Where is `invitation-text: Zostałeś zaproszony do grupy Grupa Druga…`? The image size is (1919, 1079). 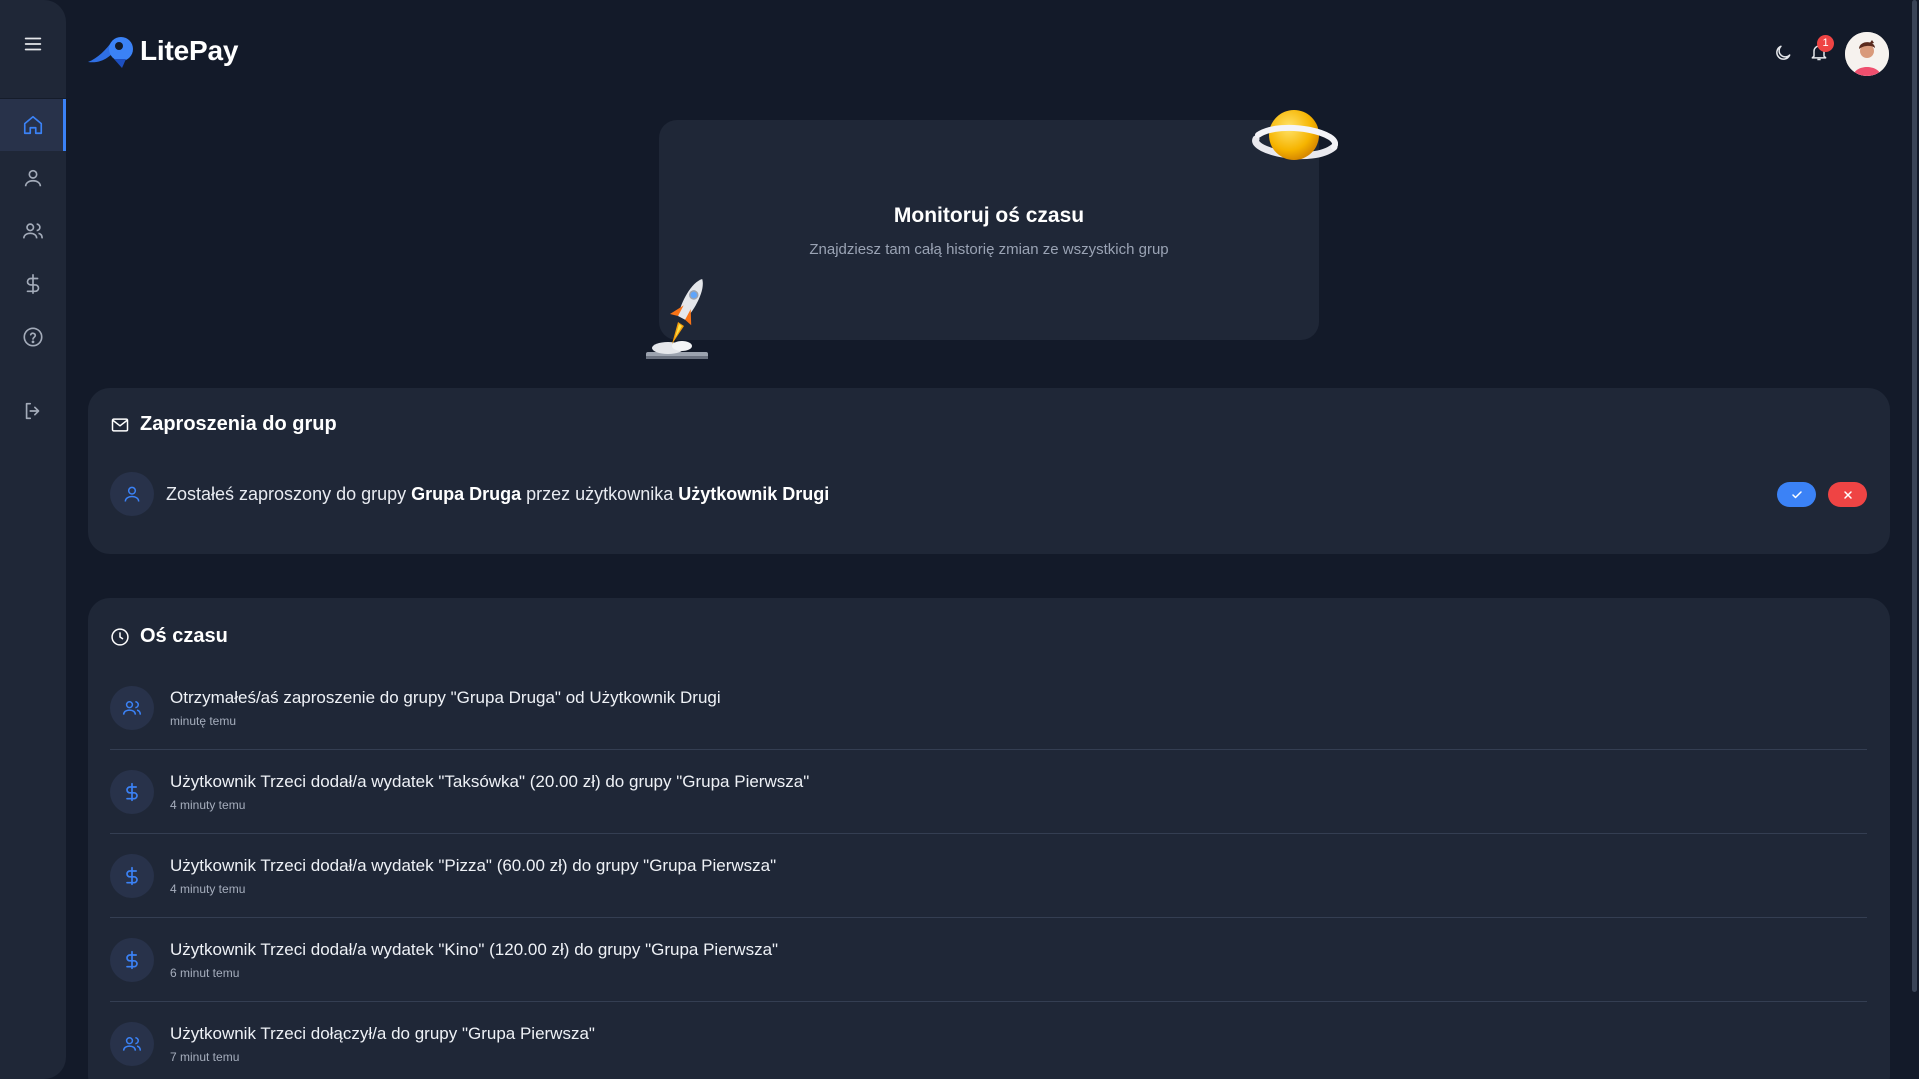 invitation-text: Zostałeś zaproszony do grupy Grupa Druga… is located at coordinates (497, 494).